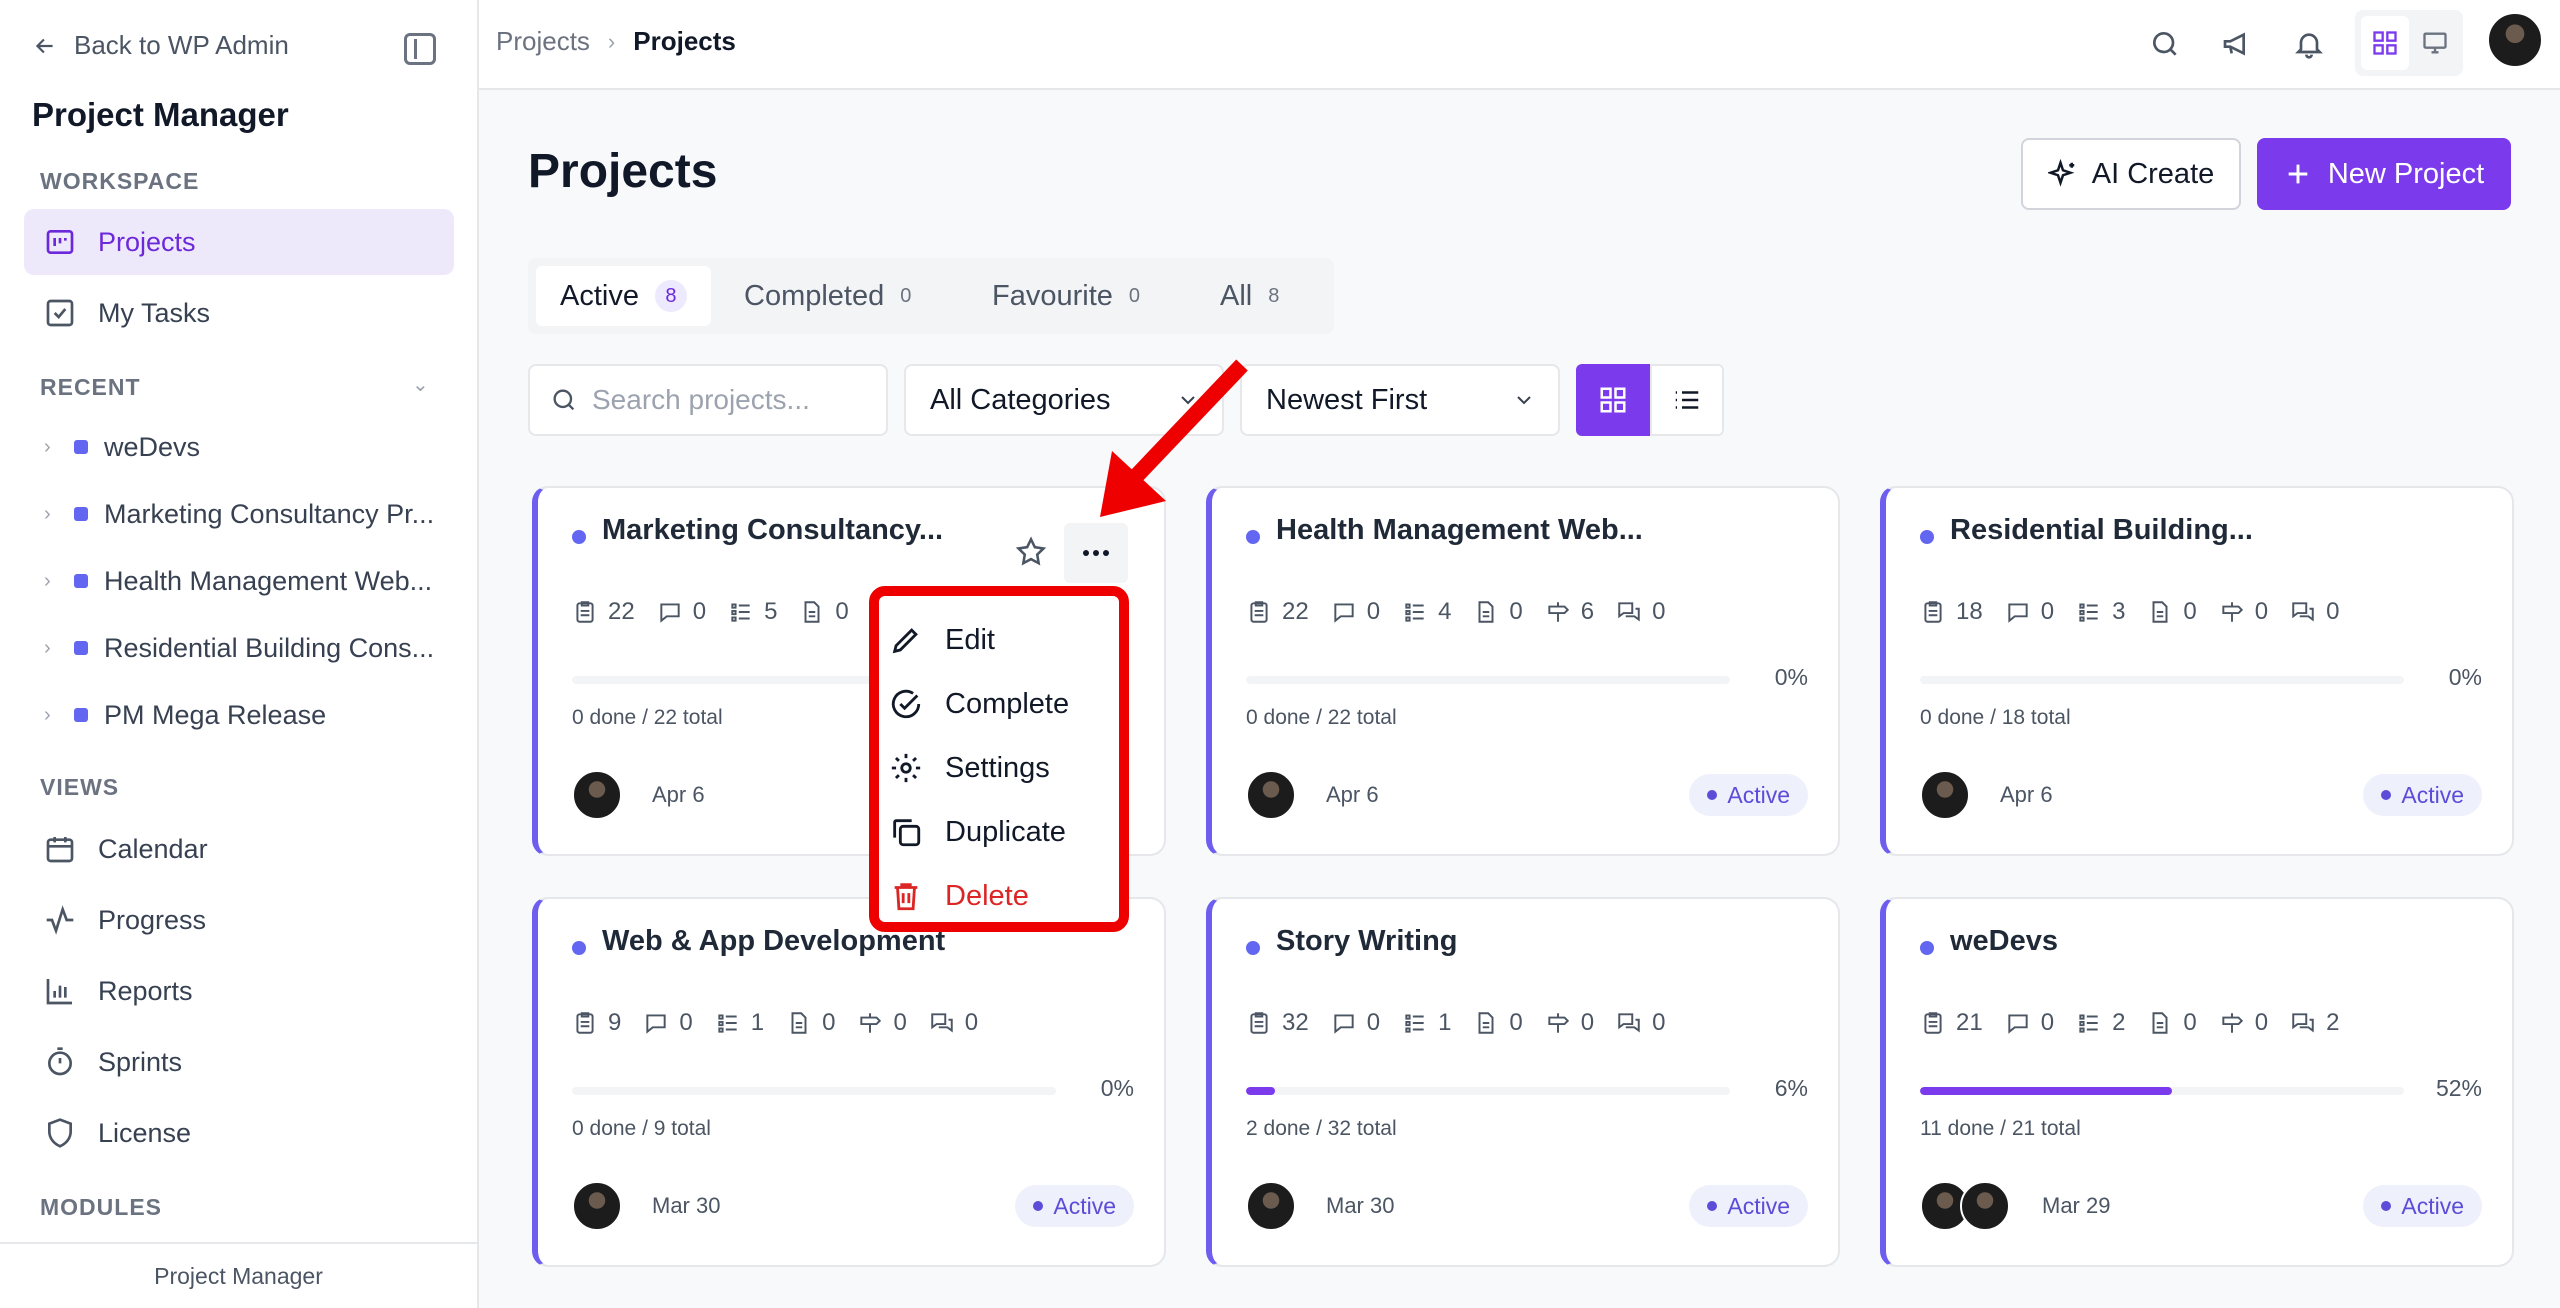 This screenshot has height=1308, width=2560. I want to click on project-stat: 22, so click(1277, 612).